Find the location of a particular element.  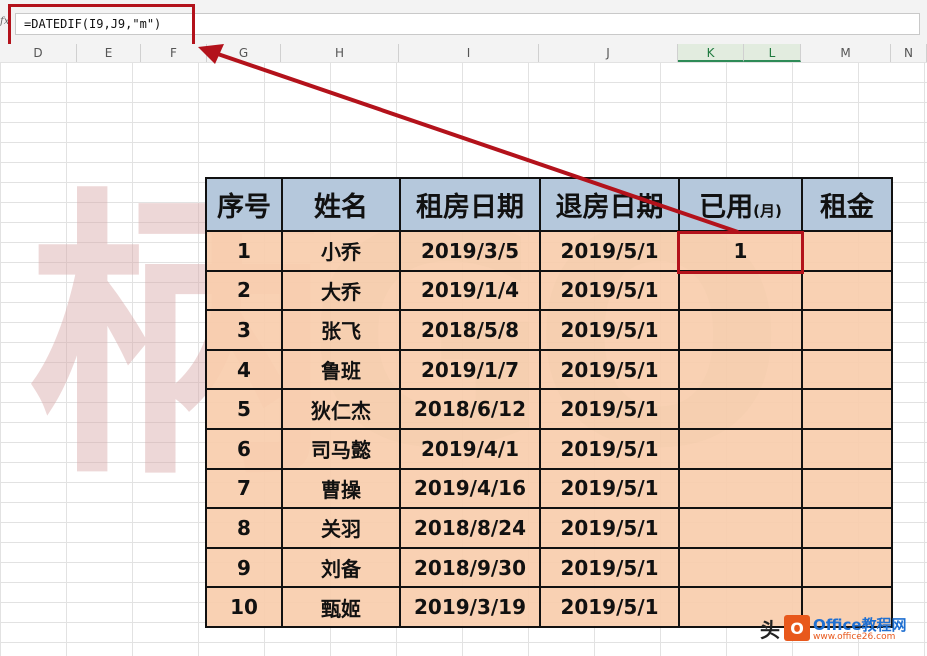

cell-rent-date: 2018/8/24 is located at coordinates (470, 528).